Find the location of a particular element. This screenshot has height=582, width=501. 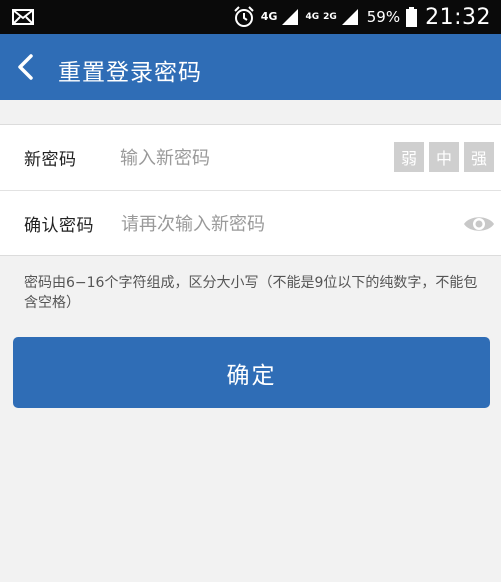

network-4g-secondary-label: 4G is located at coordinates (312, 17).